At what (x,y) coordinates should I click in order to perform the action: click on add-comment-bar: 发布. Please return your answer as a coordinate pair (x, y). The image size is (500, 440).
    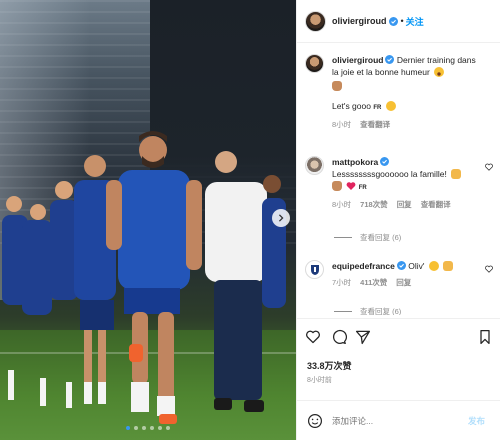
    Looking at the image, I should click on (398, 420).